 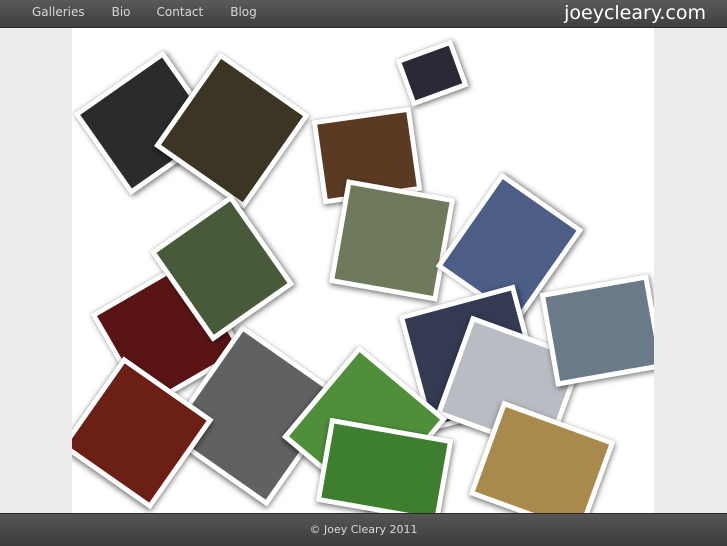 I want to click on photo-street-signs, so click(x=596, y=330).